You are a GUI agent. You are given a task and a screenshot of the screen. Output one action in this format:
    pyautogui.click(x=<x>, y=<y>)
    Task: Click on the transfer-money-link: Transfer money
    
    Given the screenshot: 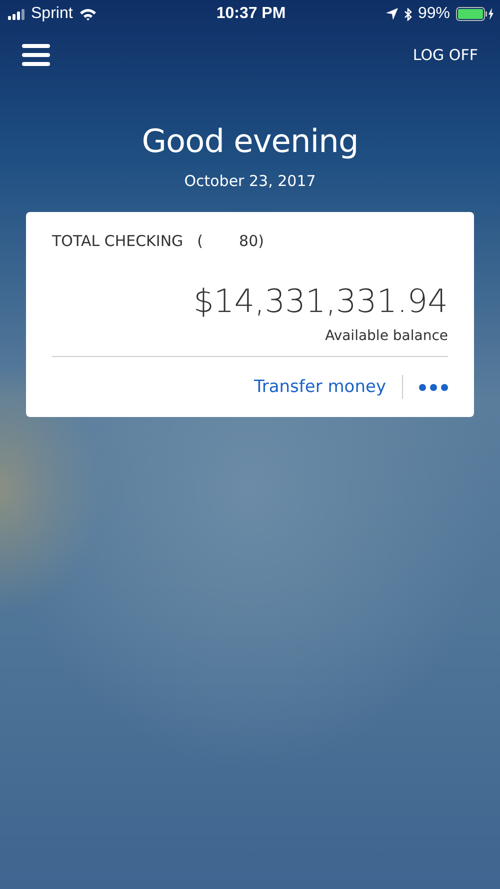 What is the action you would take?
    pyautogui.click(x=320, y=387)
    